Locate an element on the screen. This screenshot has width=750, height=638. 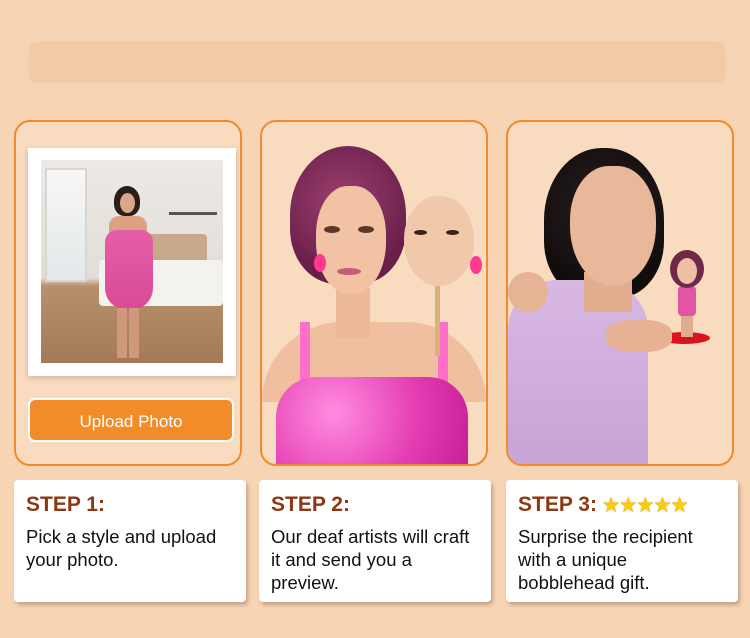
bobblehead-body is located at coordinates (687, 301).